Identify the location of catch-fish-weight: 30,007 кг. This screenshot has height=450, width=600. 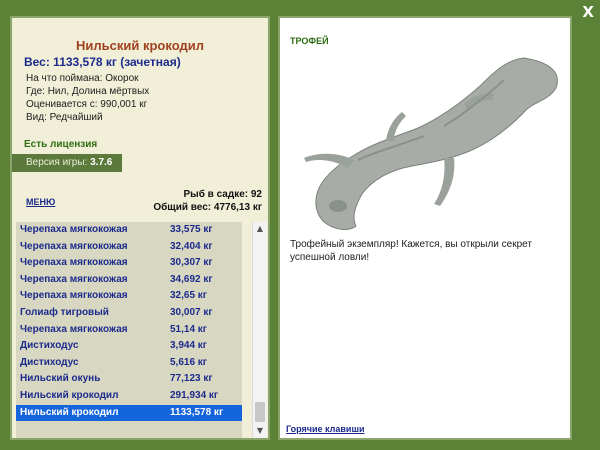
(191, 312).